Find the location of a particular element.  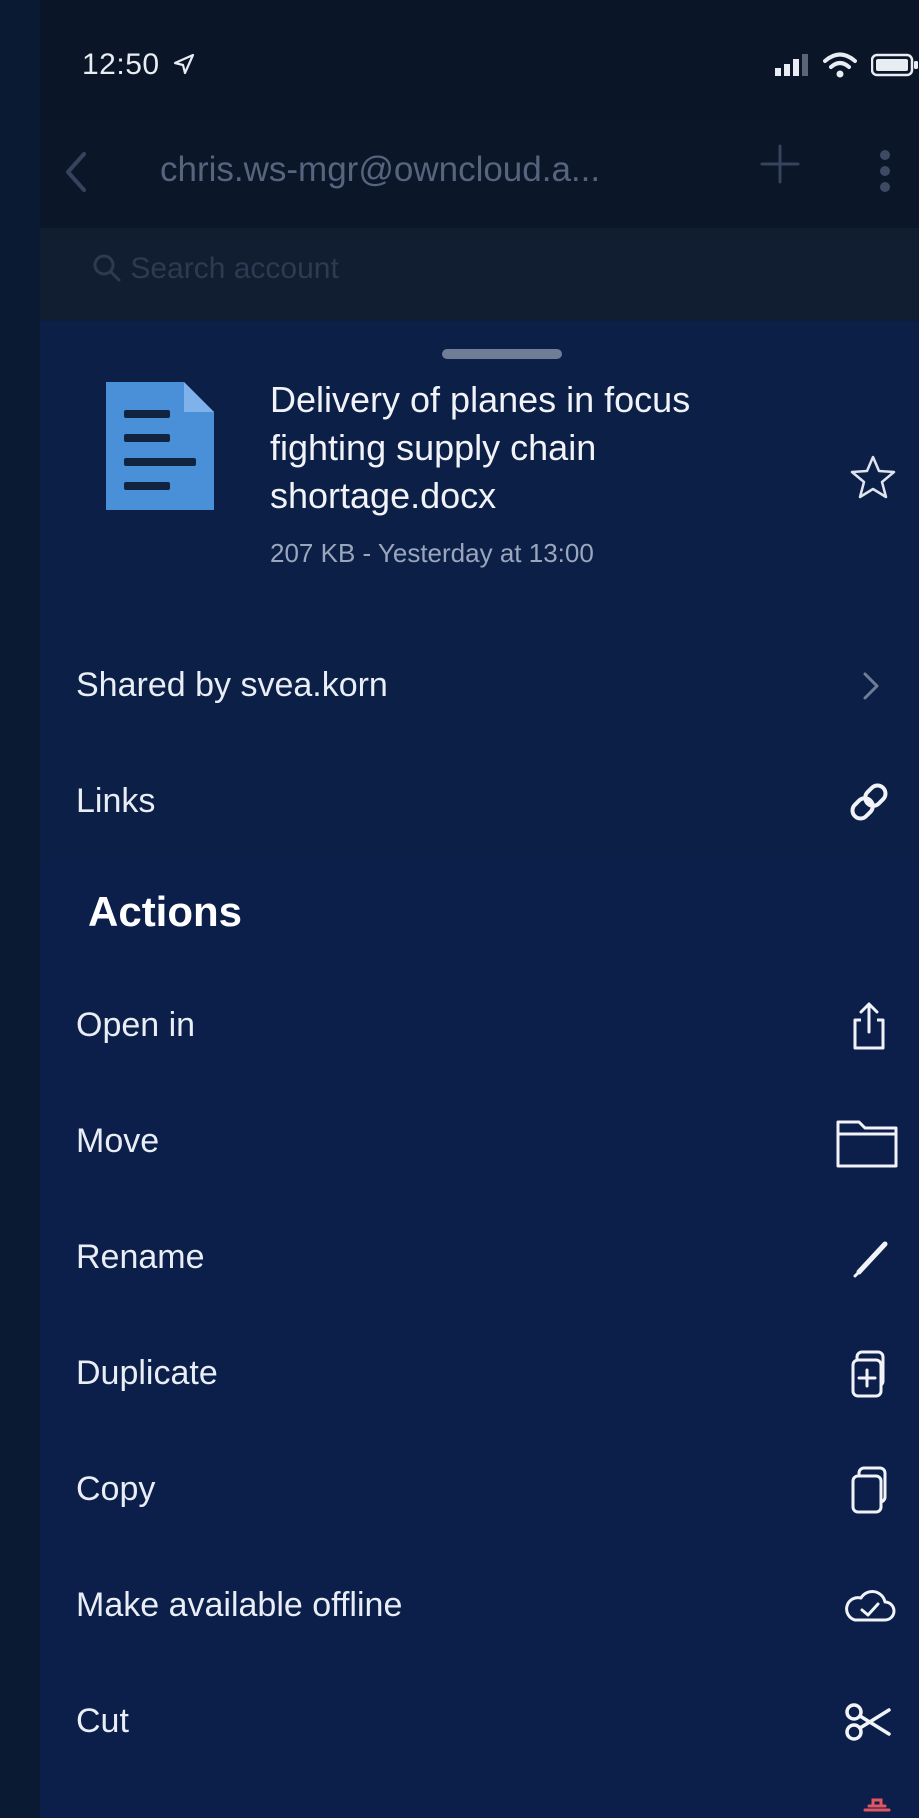

plus-icon is located at coordinates (780, 164).